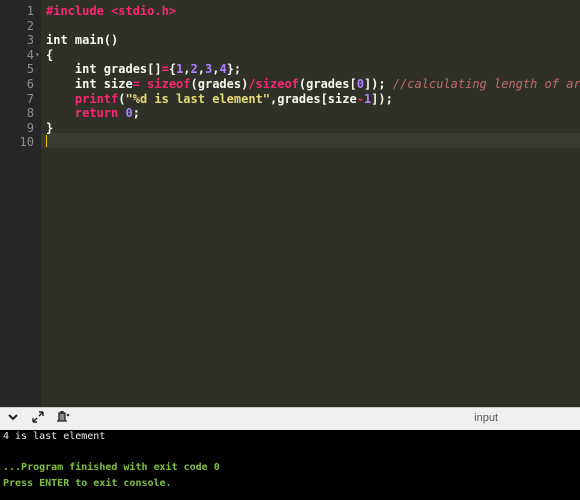 The image size is (580, 500). Describe the element at coordinates (30, 69) in the screenshot. I see `line-number: 5` at that location.